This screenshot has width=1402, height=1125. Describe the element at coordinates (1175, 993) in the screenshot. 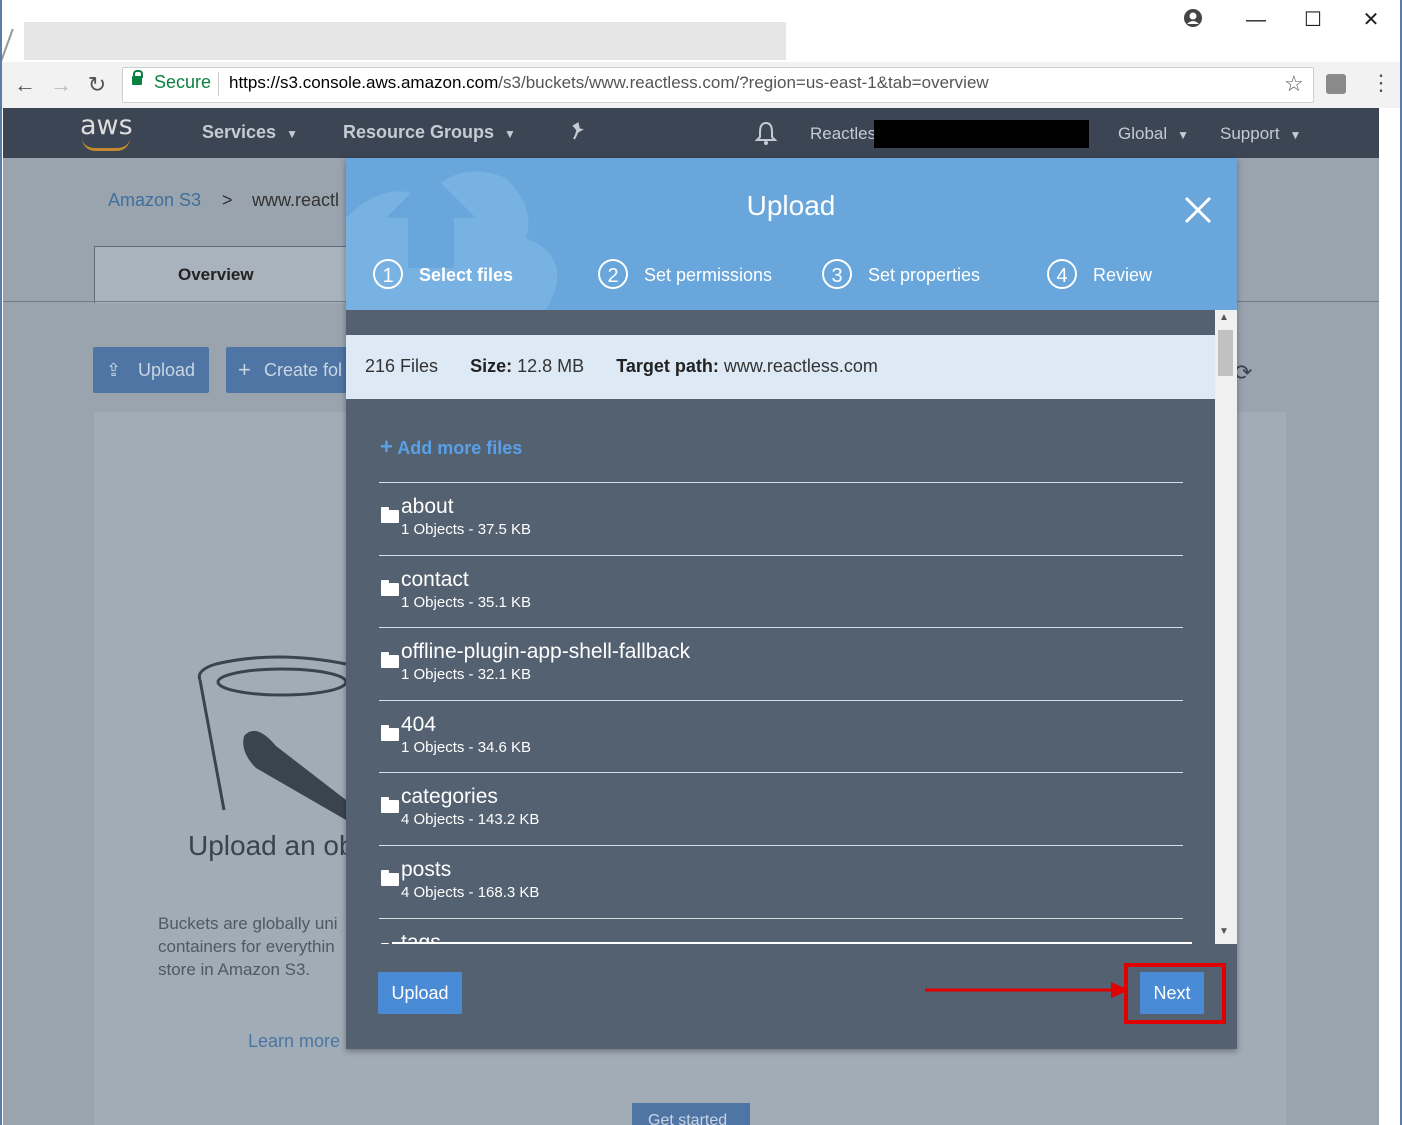

I see `annotation-highlight-box` at that location.